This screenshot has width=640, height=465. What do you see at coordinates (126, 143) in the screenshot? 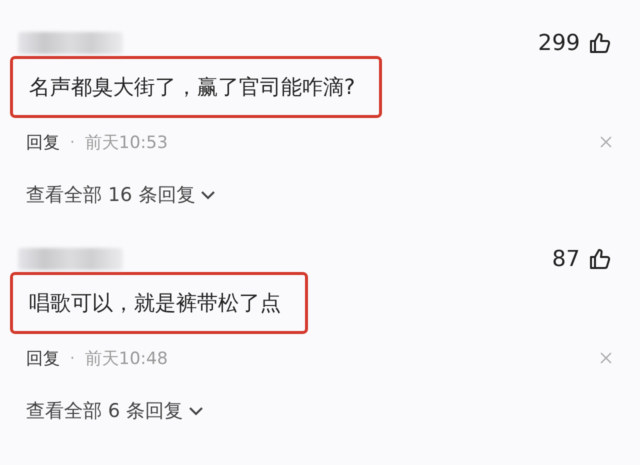
I see `comment-time: 前天10:53` at bounding box center [126, 143].